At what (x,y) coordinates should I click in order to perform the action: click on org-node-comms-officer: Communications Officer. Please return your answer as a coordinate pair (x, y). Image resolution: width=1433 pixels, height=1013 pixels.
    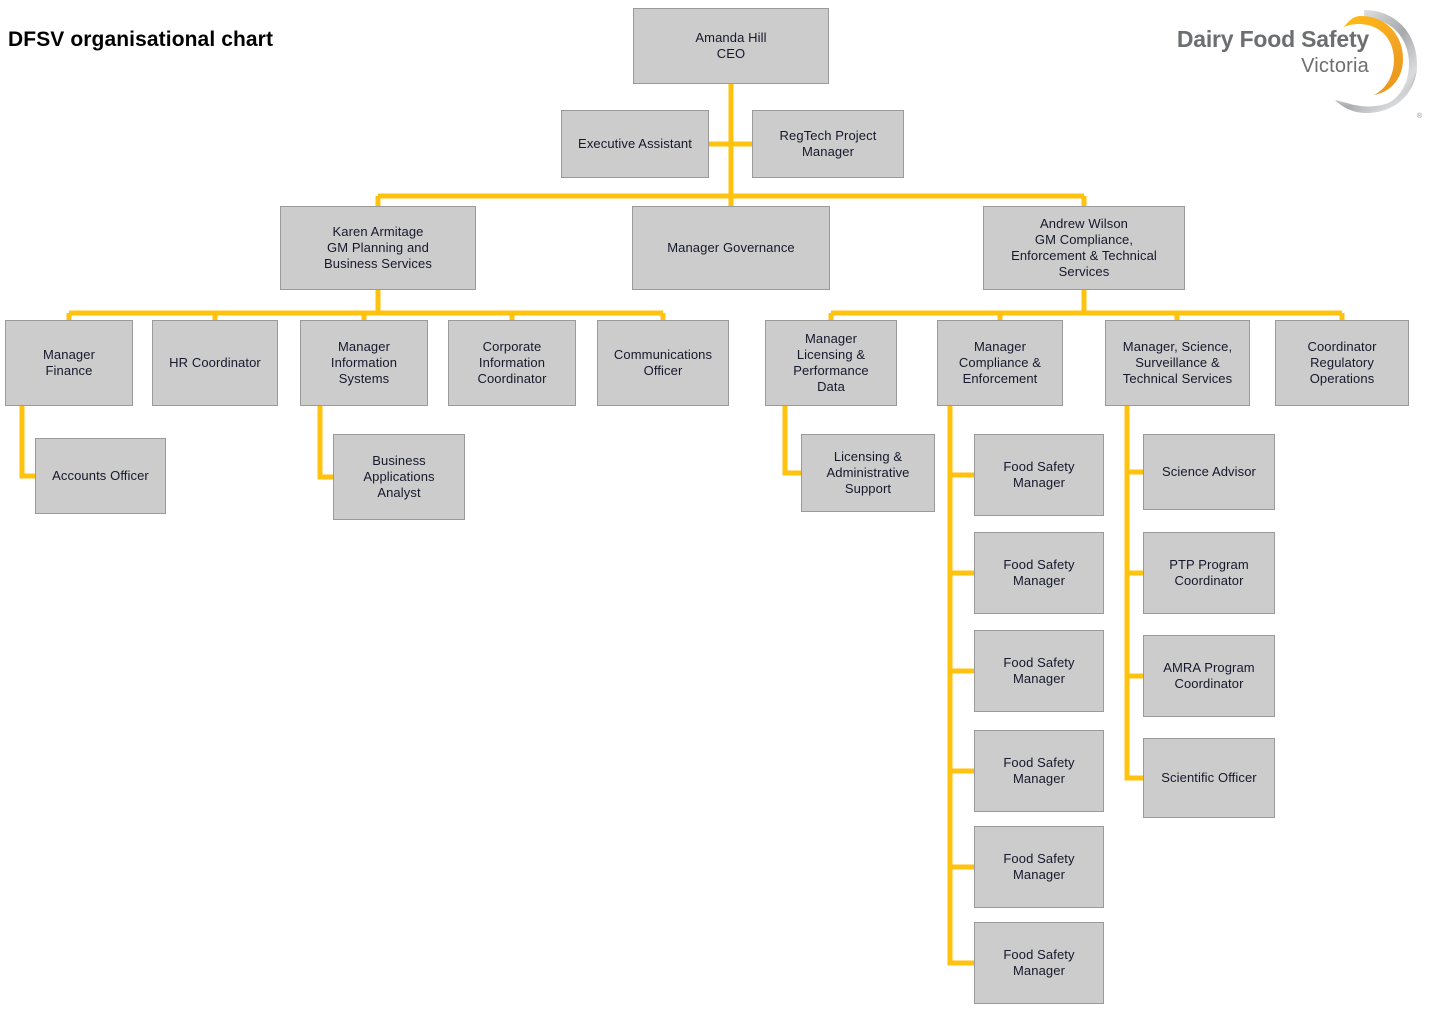
    Looking at the image, I should click on (663, 363).